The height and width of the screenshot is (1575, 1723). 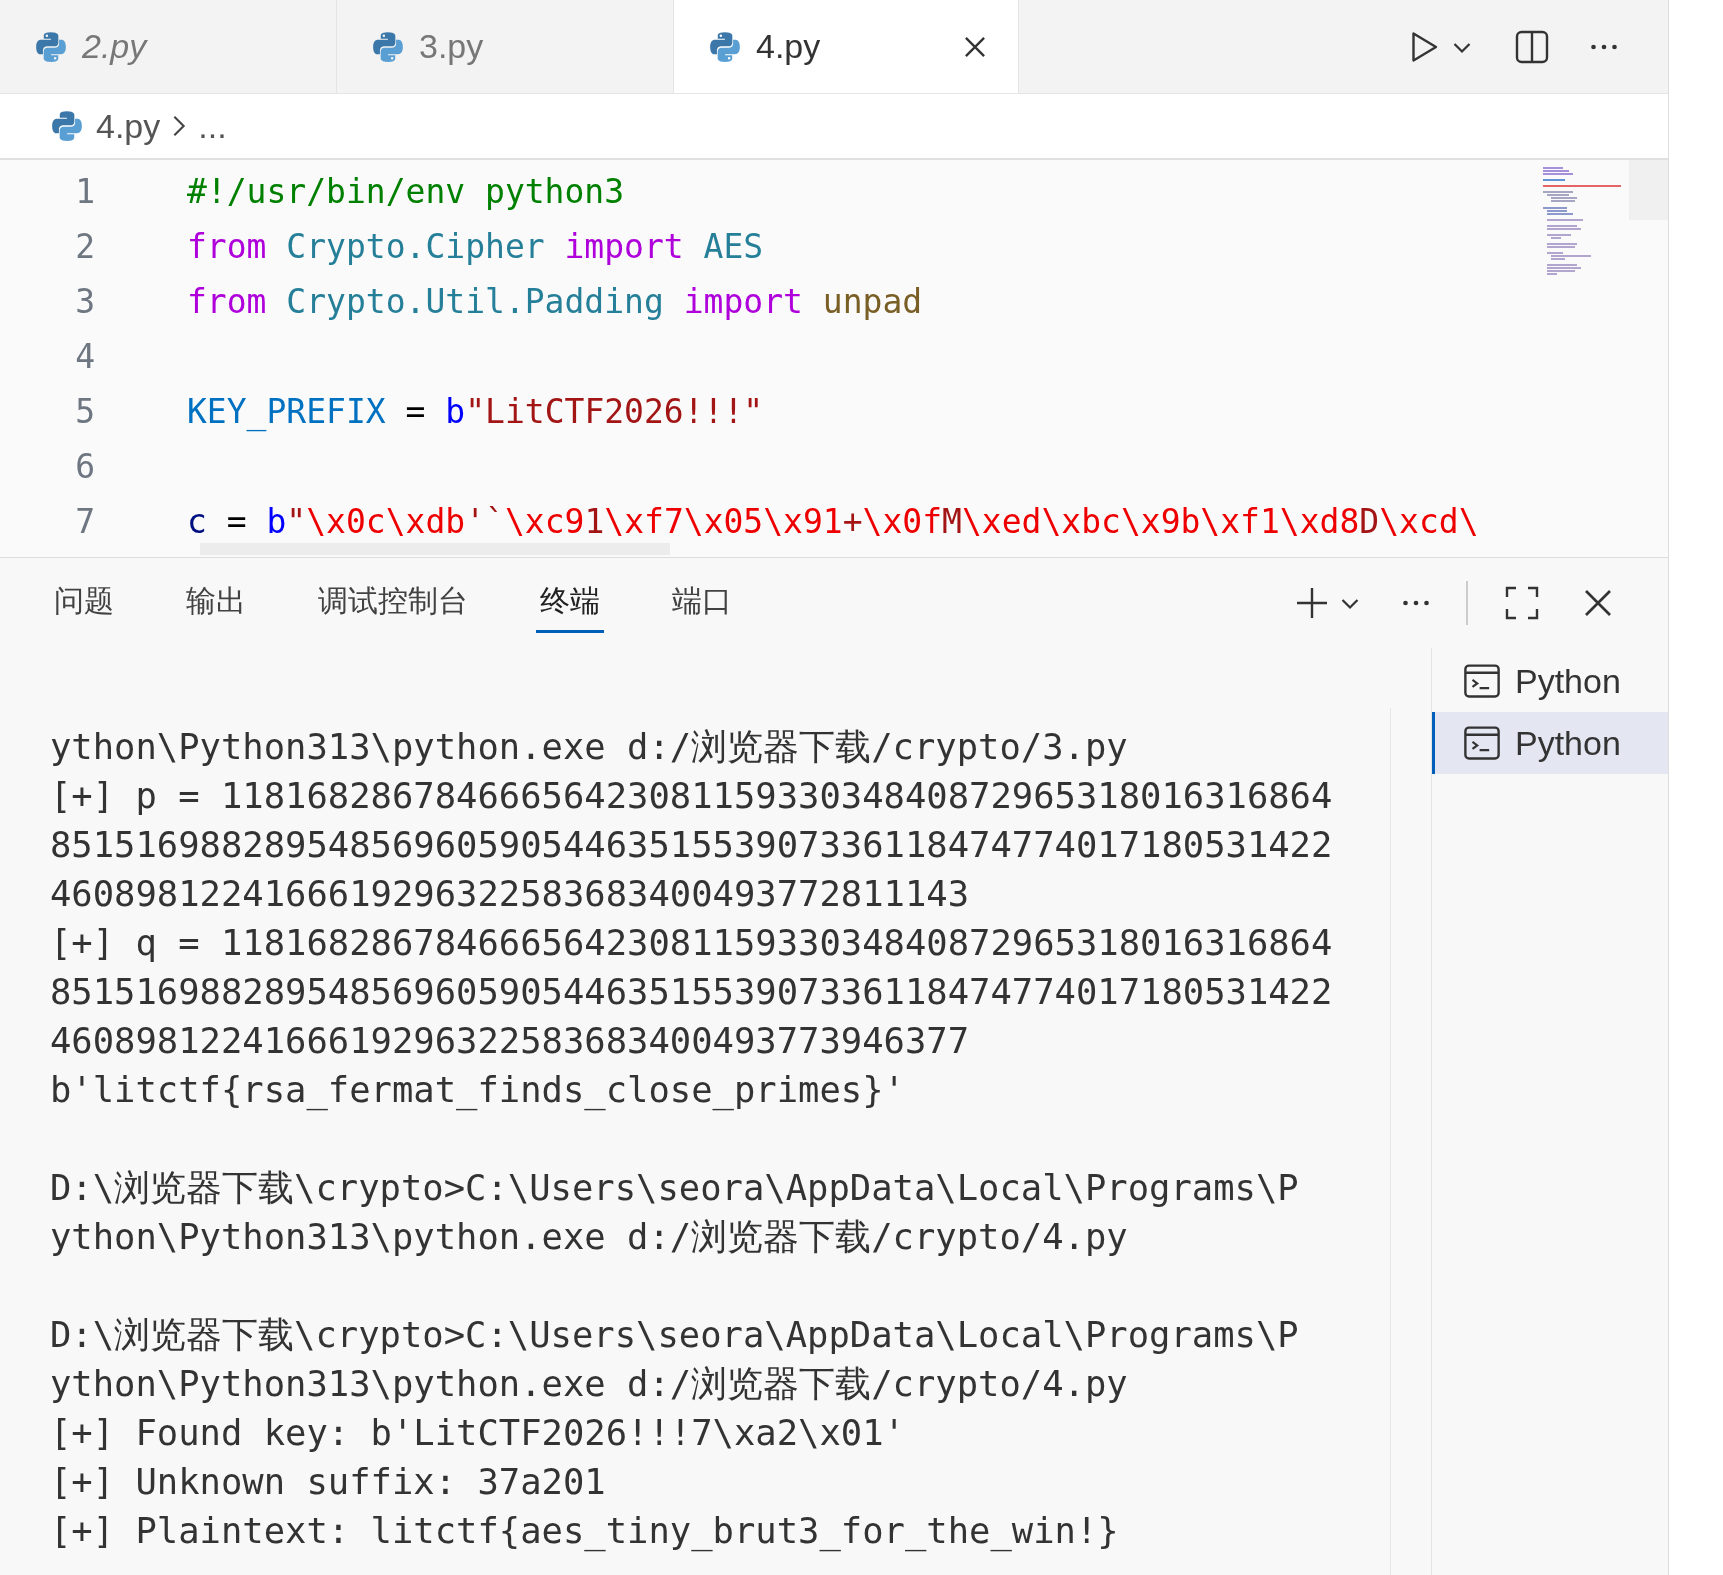 What do you see at coordinates (510, 1041) in the screenshot?
I see `terminal-line: 4608981224166619296322583683400493773946377` at bounding box center [510, 1041].